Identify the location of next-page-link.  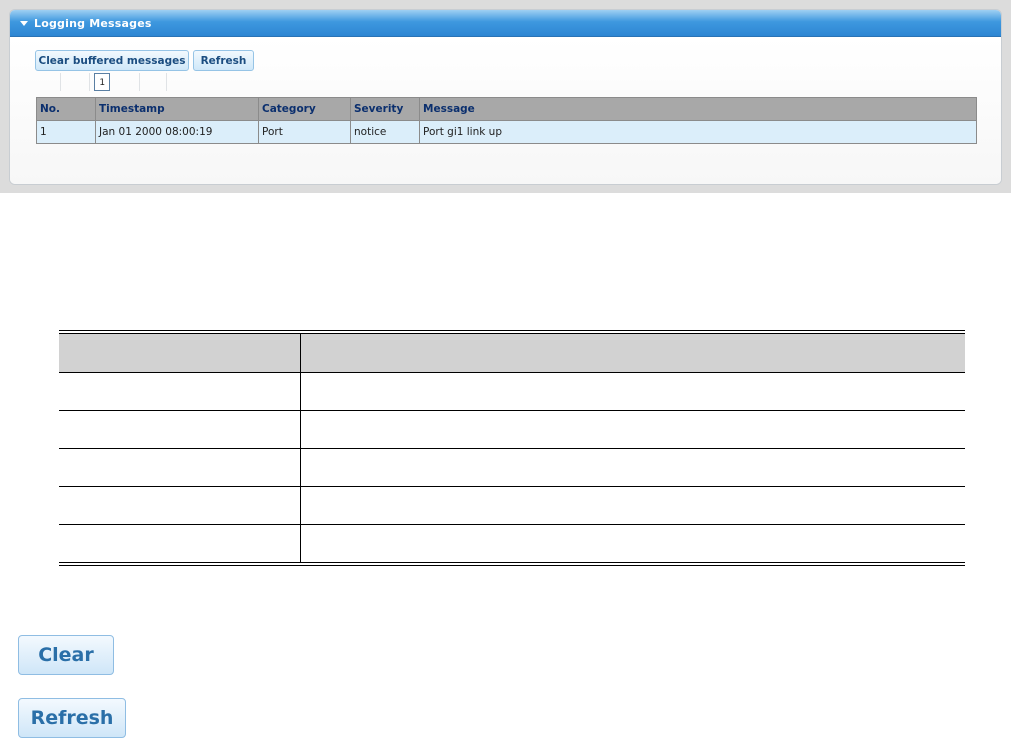
(127, 81).